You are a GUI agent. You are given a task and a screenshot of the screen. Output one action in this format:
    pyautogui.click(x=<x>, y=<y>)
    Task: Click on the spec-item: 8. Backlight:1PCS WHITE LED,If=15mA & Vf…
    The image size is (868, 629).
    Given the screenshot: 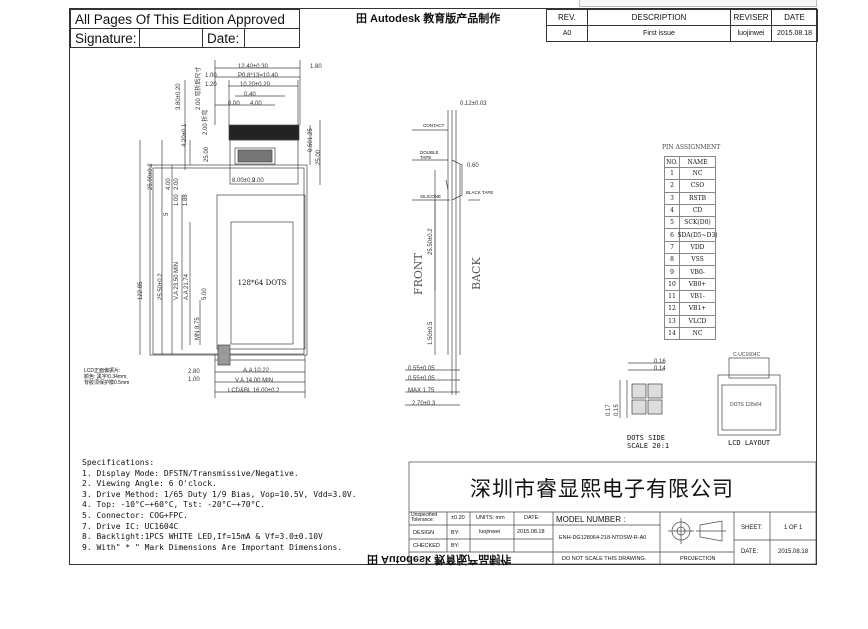 What is the action you would take?
    pyautogui.click(x=202, y=537)
    